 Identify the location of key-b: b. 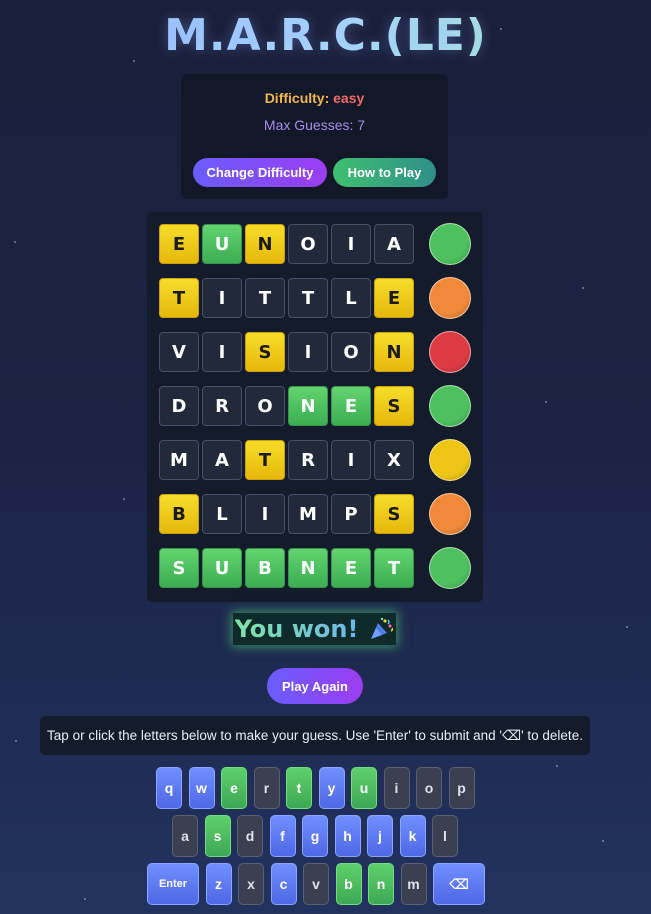
(348, 884).